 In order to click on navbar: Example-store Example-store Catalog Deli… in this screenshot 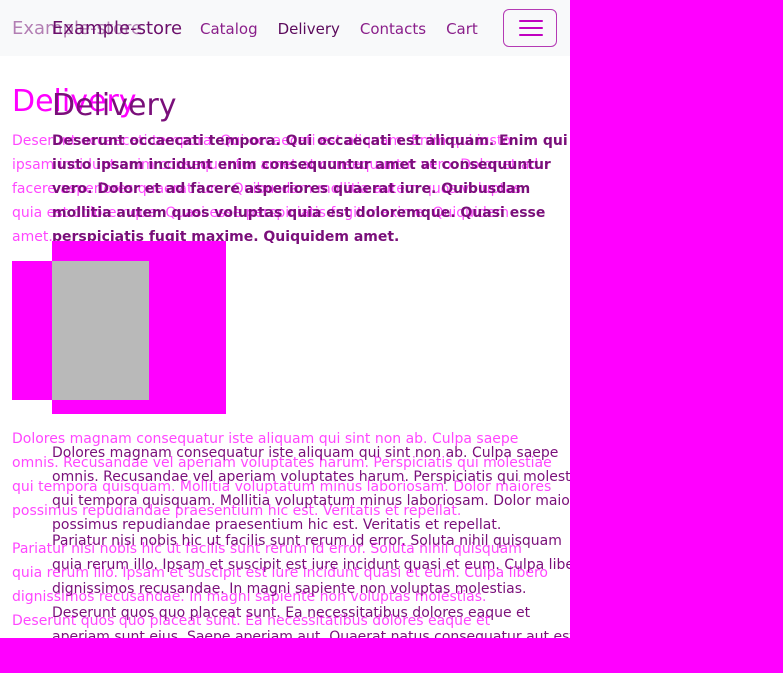, I will do `click(285, 28)`.